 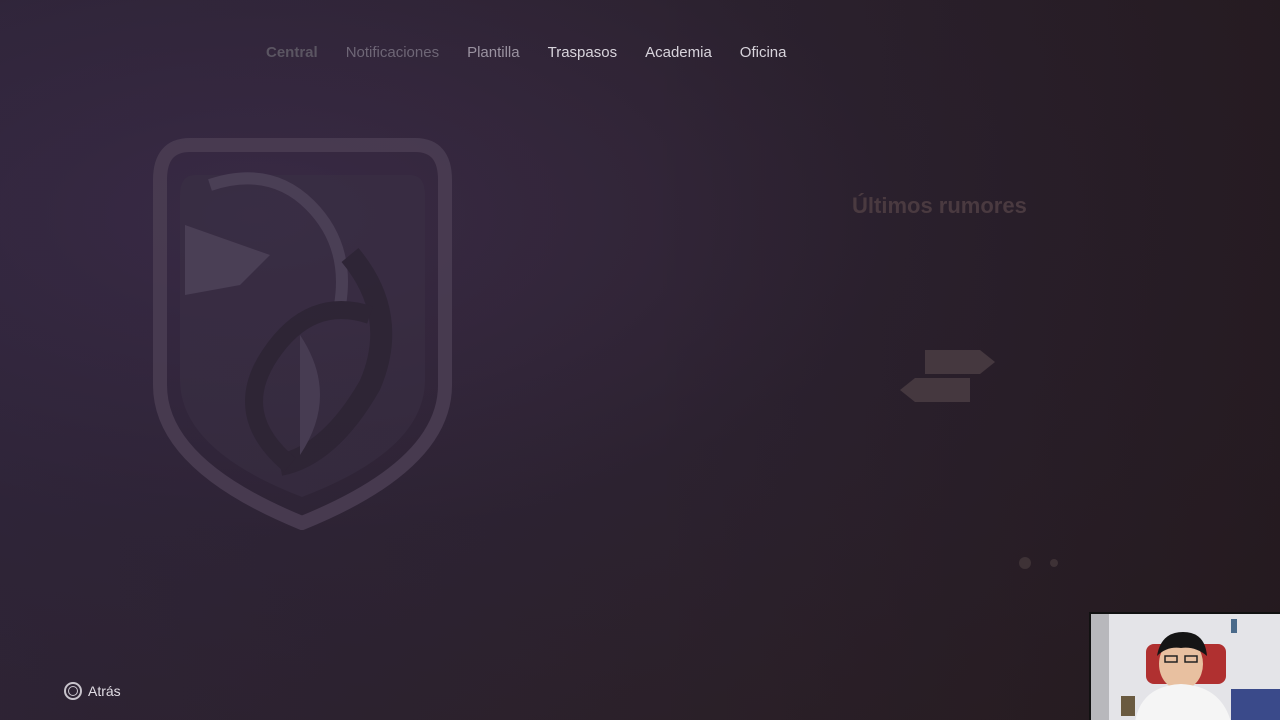 What do you see at coordinates (939, 205) in the screenshot?
I see `ghost-section-title: Últimos rumores` at bounding box center [939, 205].